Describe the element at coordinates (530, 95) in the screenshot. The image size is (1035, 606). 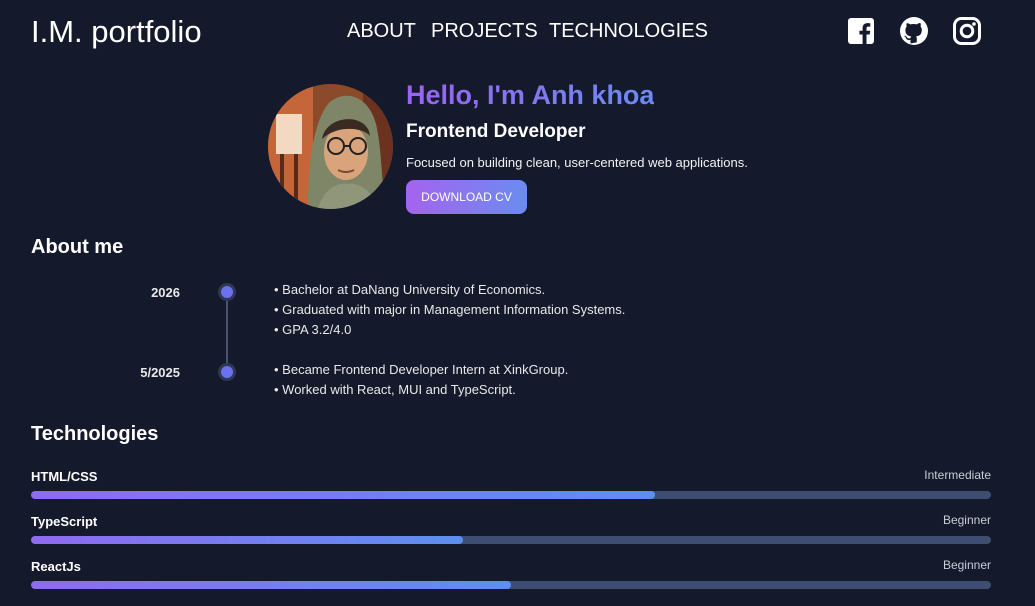
I see `hero-greeting: Hello, I'm Anh khoa` at that location.